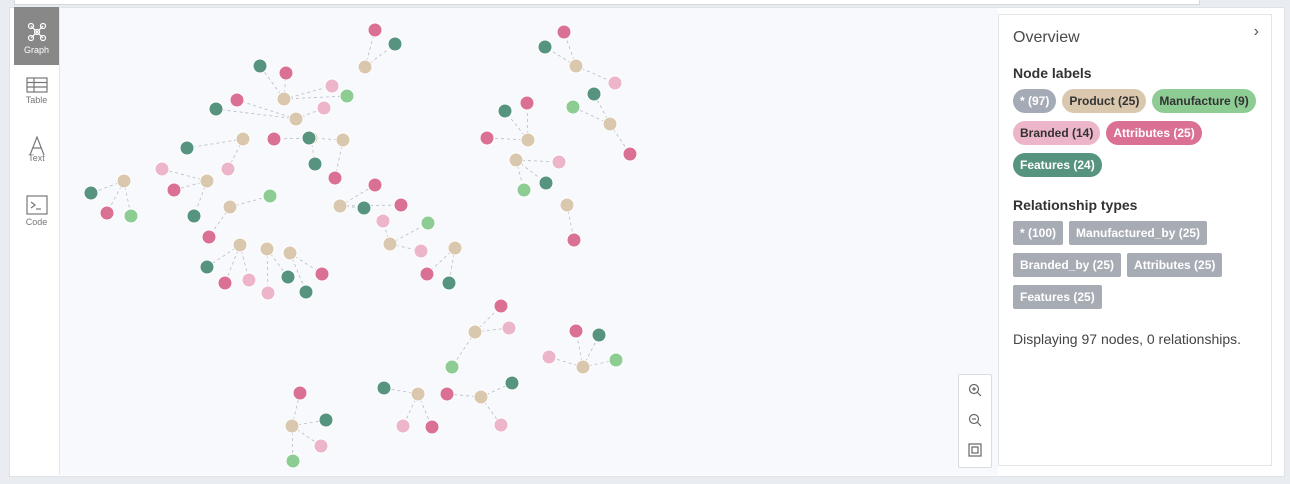  Describe the element at coordinates (1035, 101) in the screenshot. I see `node-label-chip: * (97)` at that location.